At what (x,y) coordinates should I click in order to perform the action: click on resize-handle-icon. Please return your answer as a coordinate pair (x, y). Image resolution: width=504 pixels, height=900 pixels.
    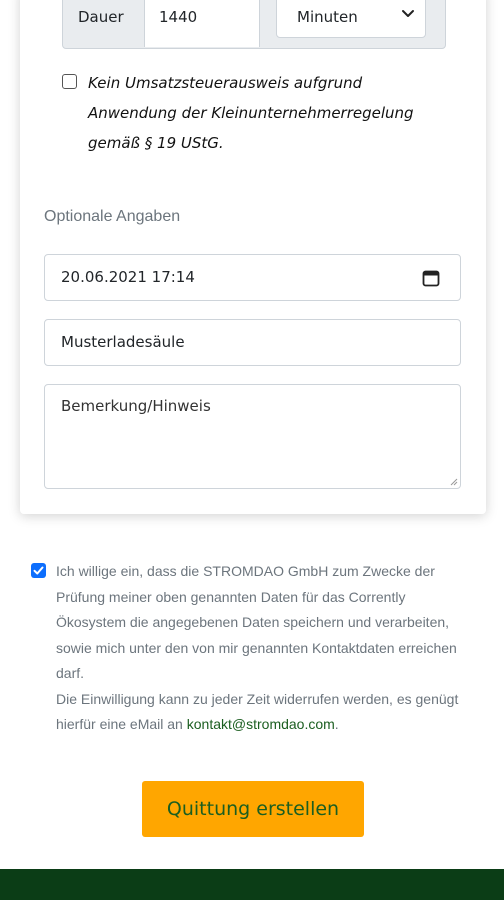
    Looking at the image, I should click on (454, 482).